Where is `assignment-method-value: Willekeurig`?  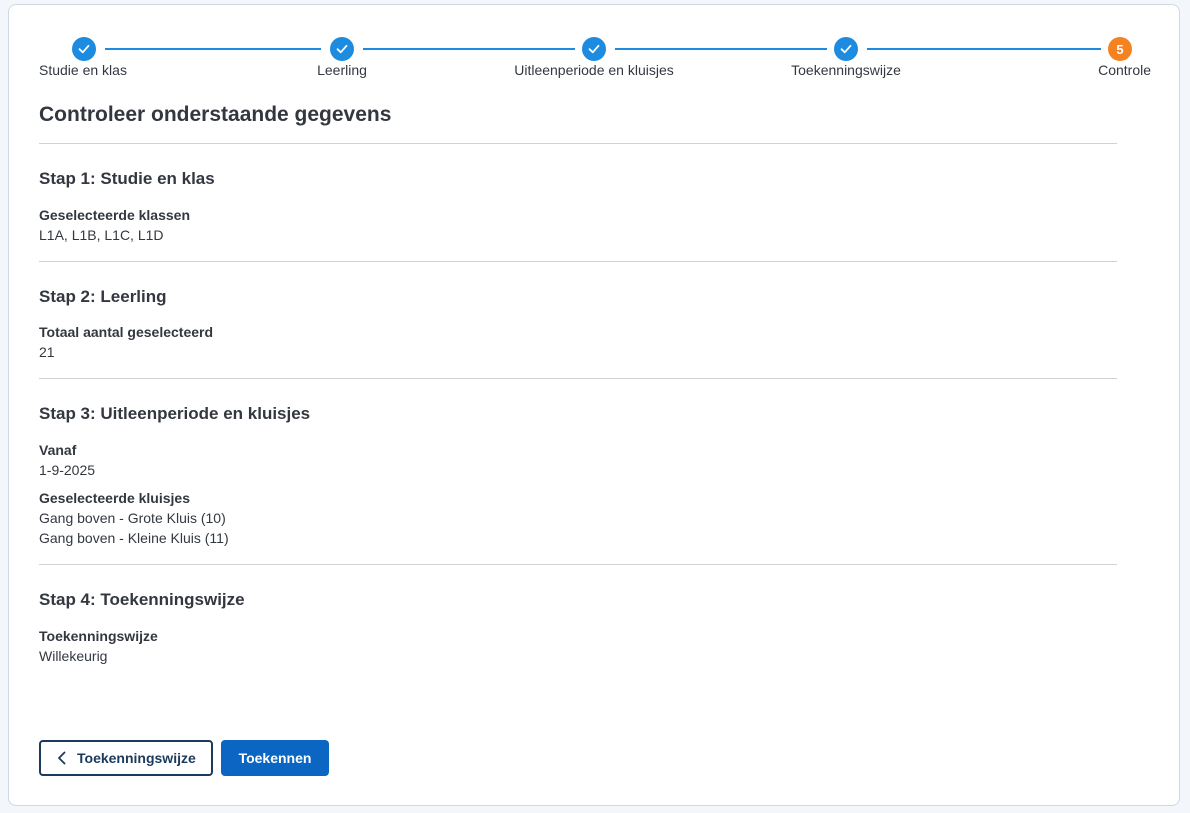 assignment-method-value: Willekeurig is located at coordinates (73, 656).